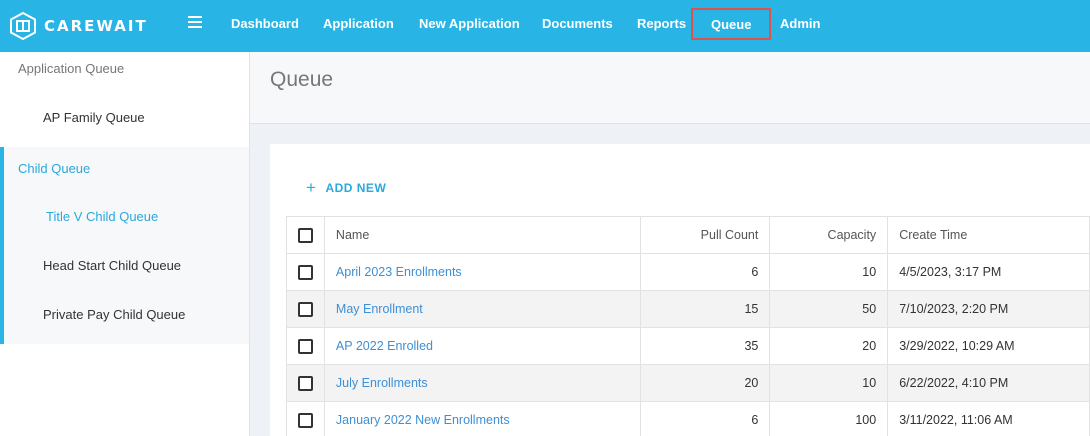 The image size is (1090, 436). Describe the element at coordinates (988, 383) in the screenshot. I see `create-time-cell: 6/22/2022, 4:10 PM` at that location.